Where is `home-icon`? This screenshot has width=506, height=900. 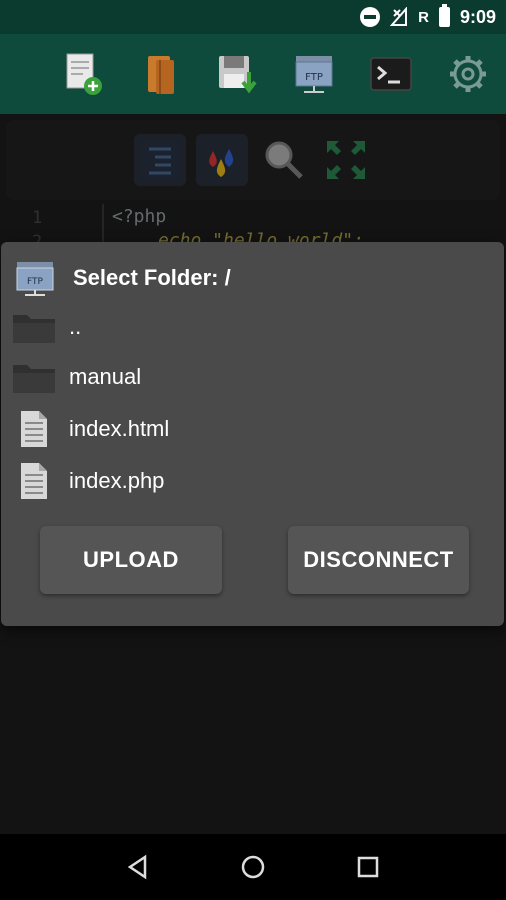 home-icon is located at coordinates (253, 867).